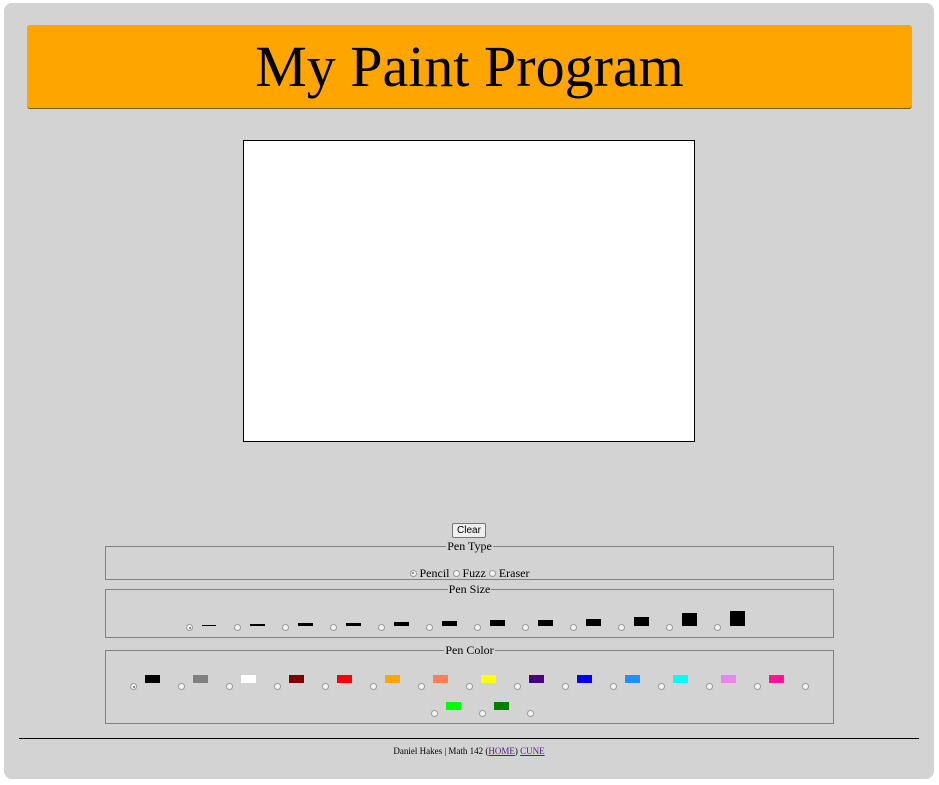 This screenshot has height=785, width=939. What do you see at coordinates (474, 572) in the screenshot?
I see `pen-type-label-fuzz: Fuzz` at bounding box center [474, 572].